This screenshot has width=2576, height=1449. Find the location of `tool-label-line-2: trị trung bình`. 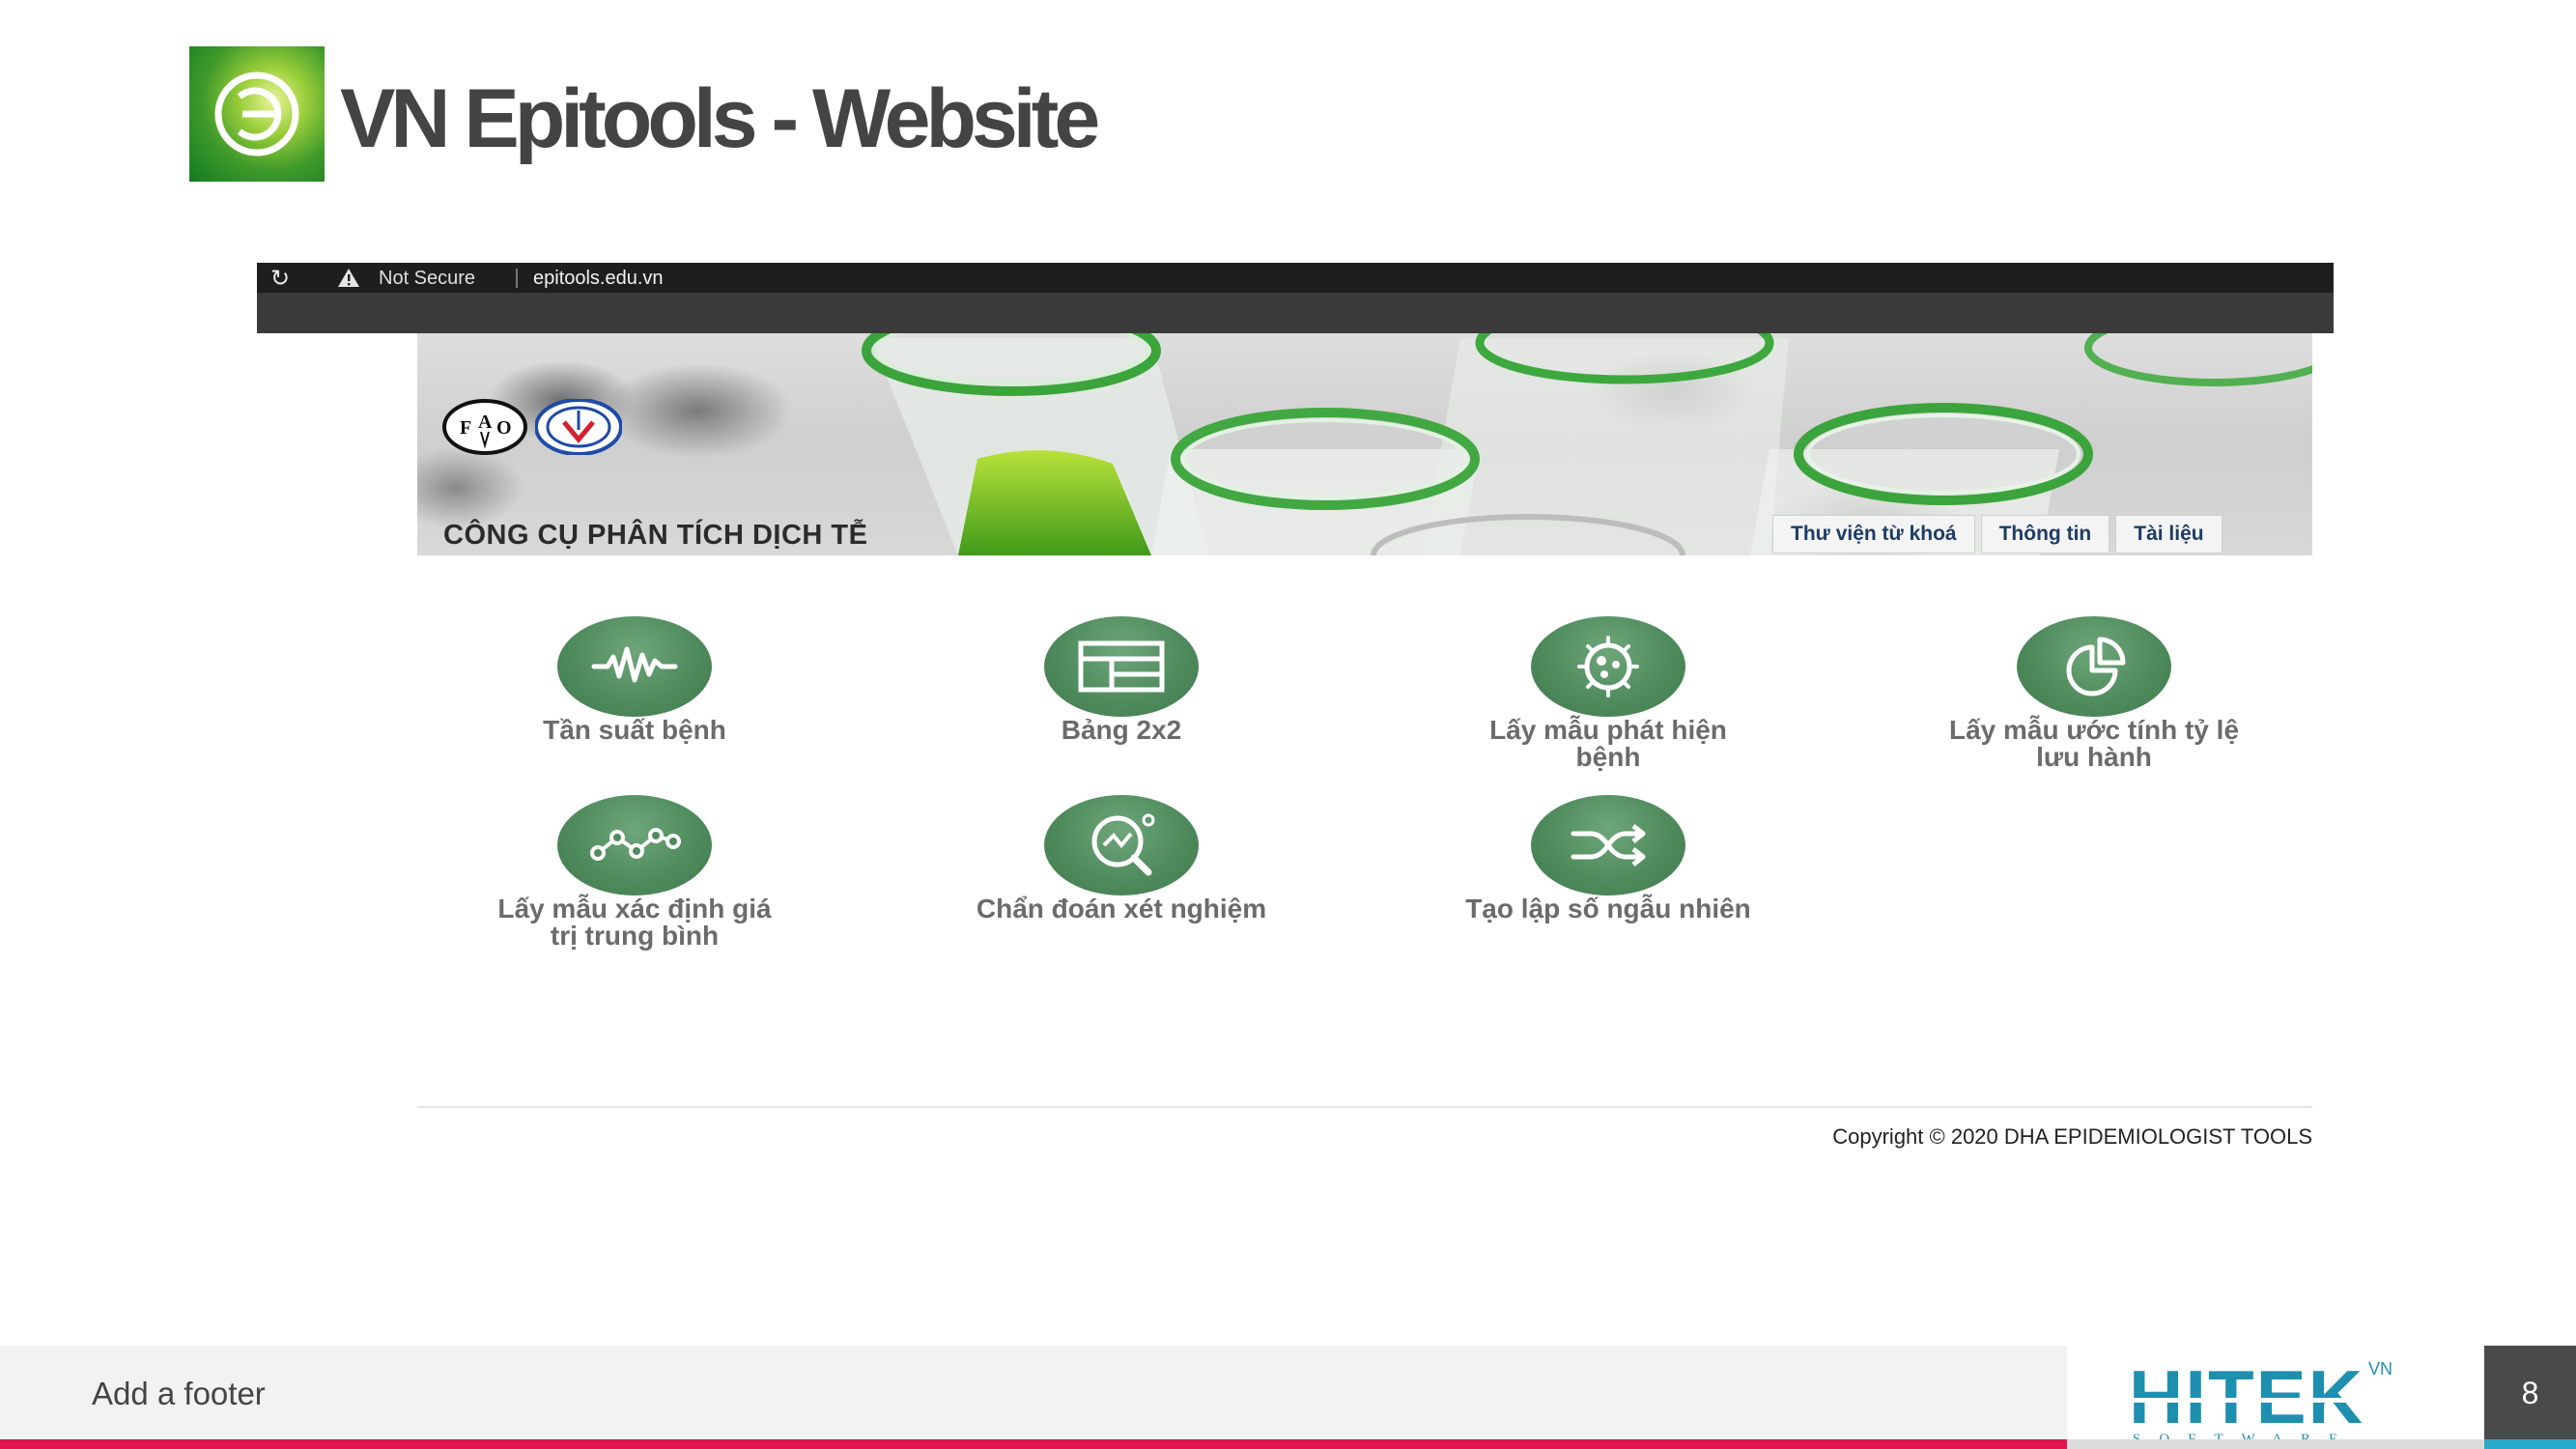

tool-label-line-2: trị trung bình is located at coordinates (635, 936).